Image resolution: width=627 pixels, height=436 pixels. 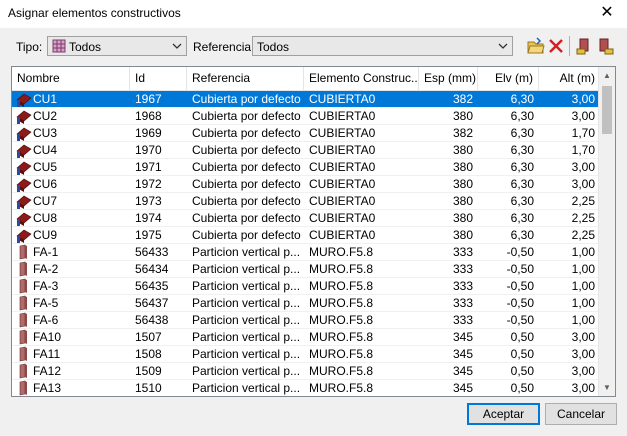 I want to click on column-header-alt: Alt (m), so click(x=569, y=78).